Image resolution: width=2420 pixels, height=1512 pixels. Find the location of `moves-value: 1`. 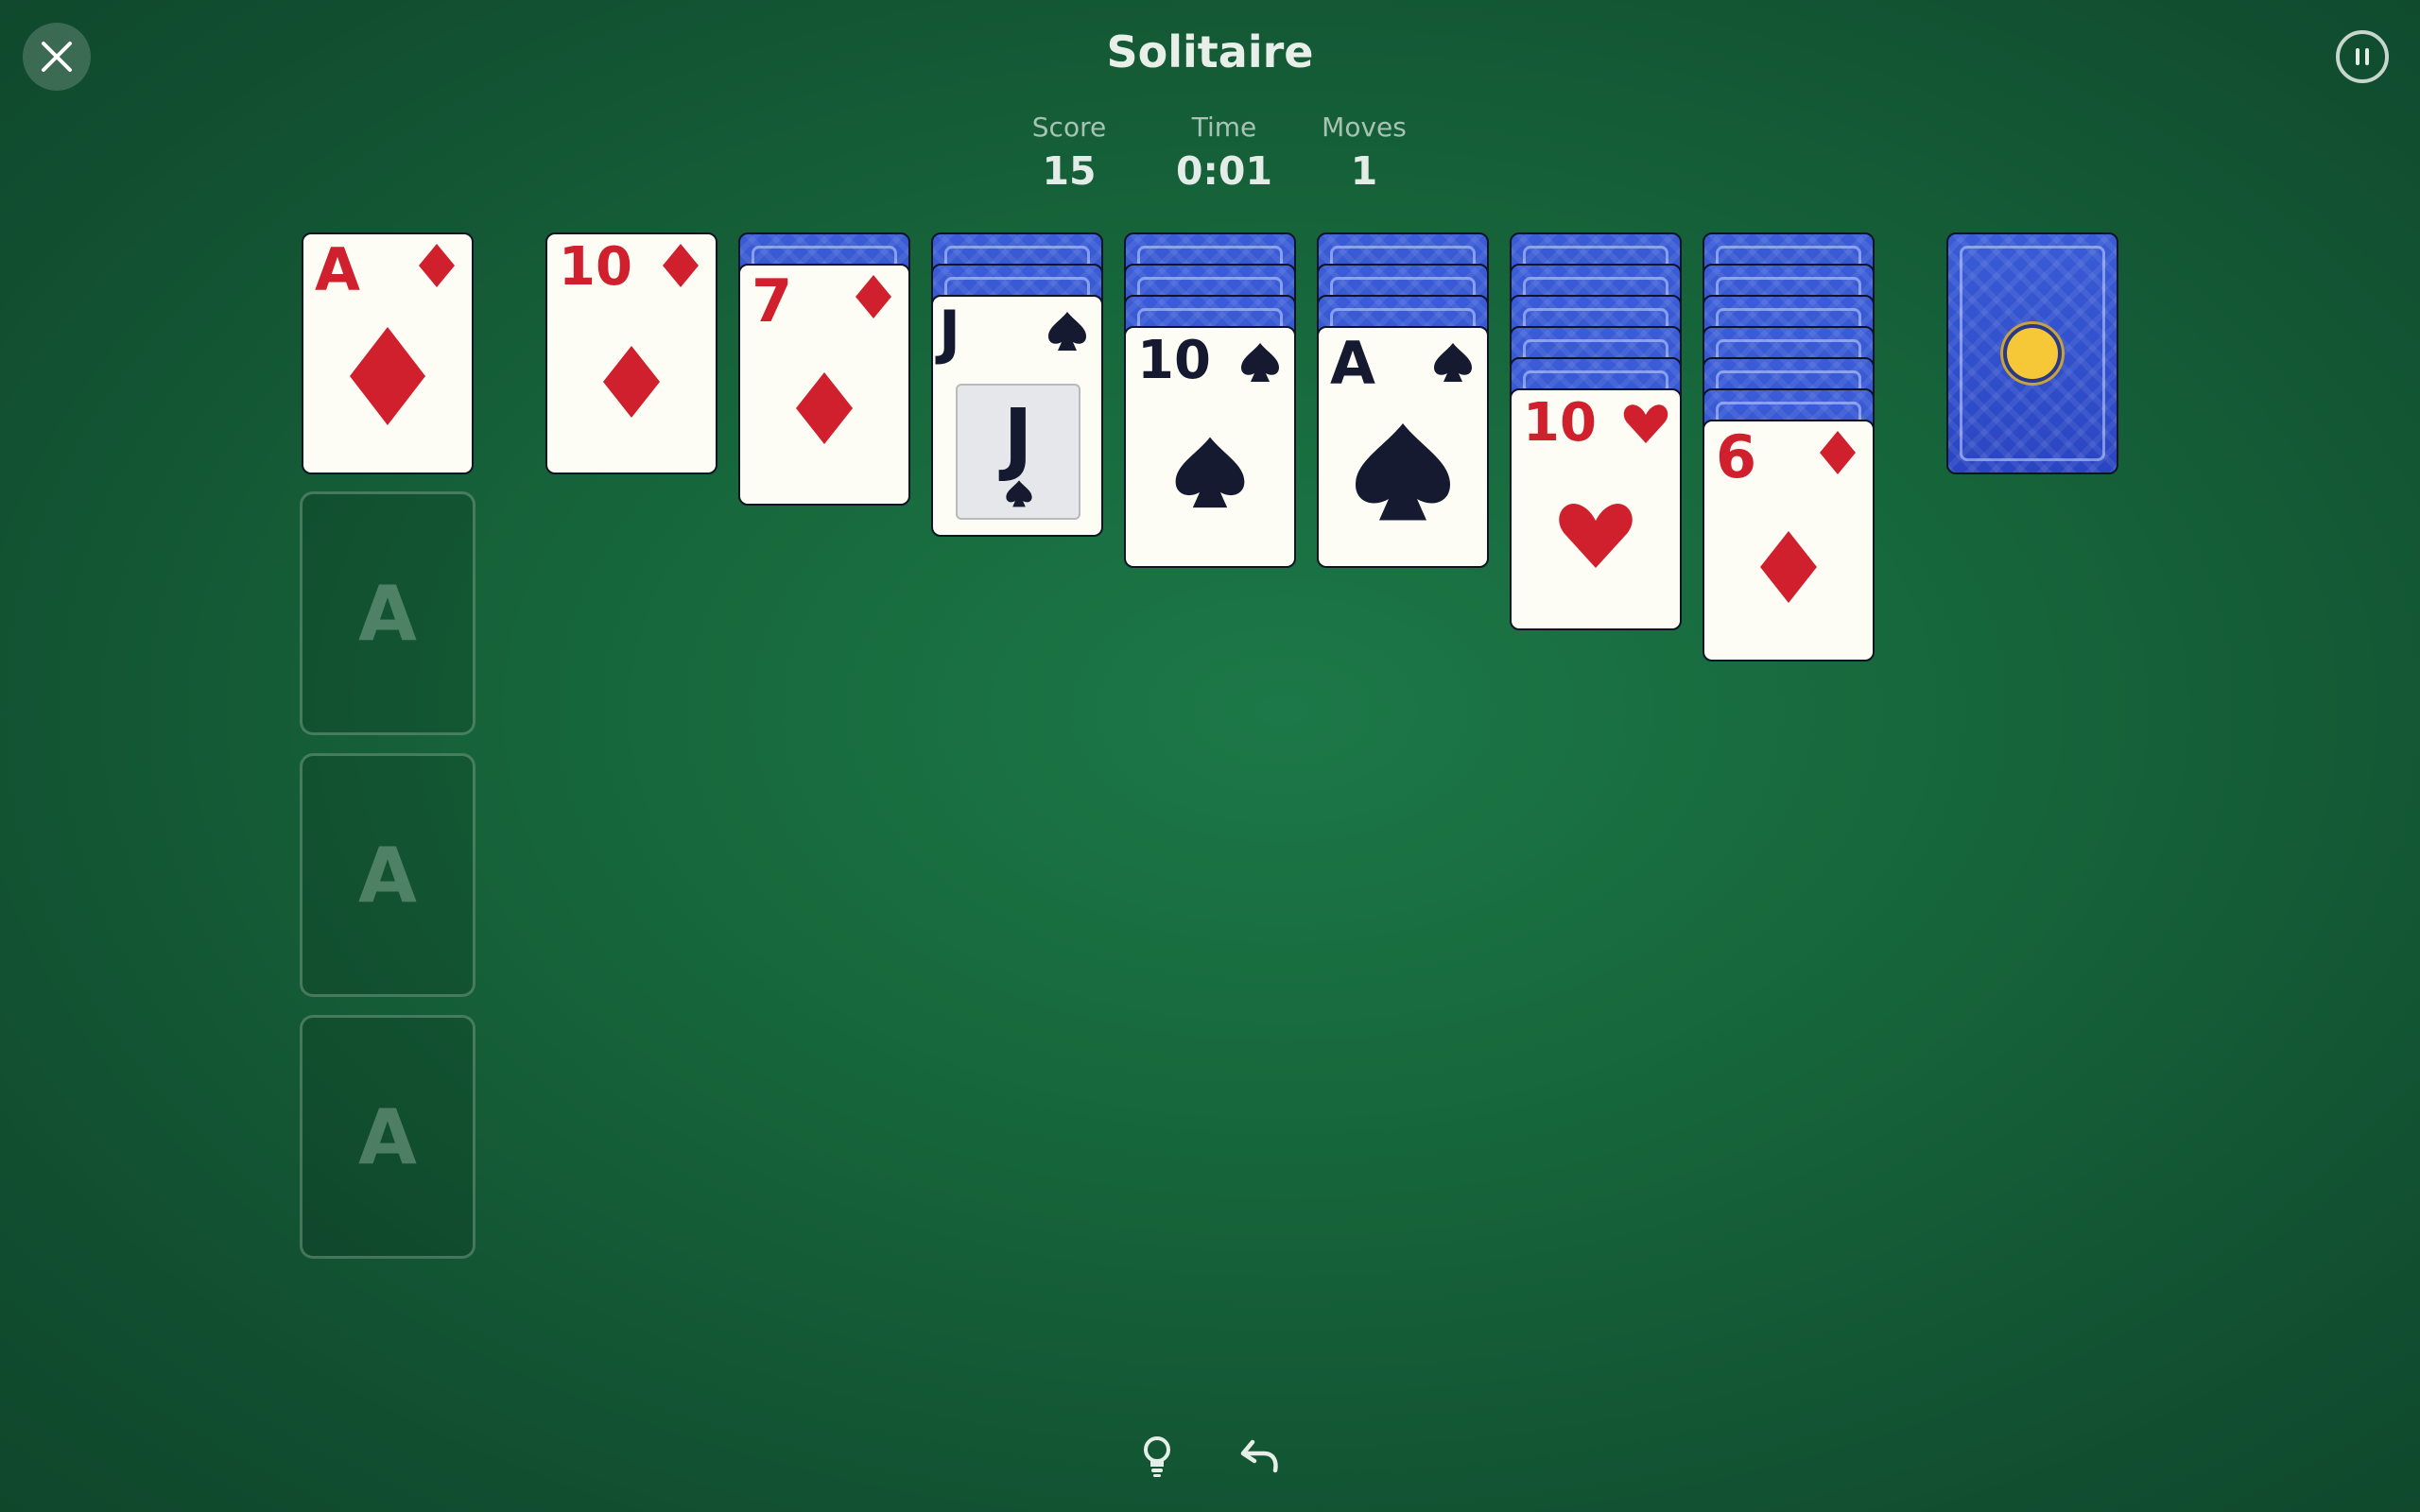

moves-value: 1 is located at coordinates (1364, 171).